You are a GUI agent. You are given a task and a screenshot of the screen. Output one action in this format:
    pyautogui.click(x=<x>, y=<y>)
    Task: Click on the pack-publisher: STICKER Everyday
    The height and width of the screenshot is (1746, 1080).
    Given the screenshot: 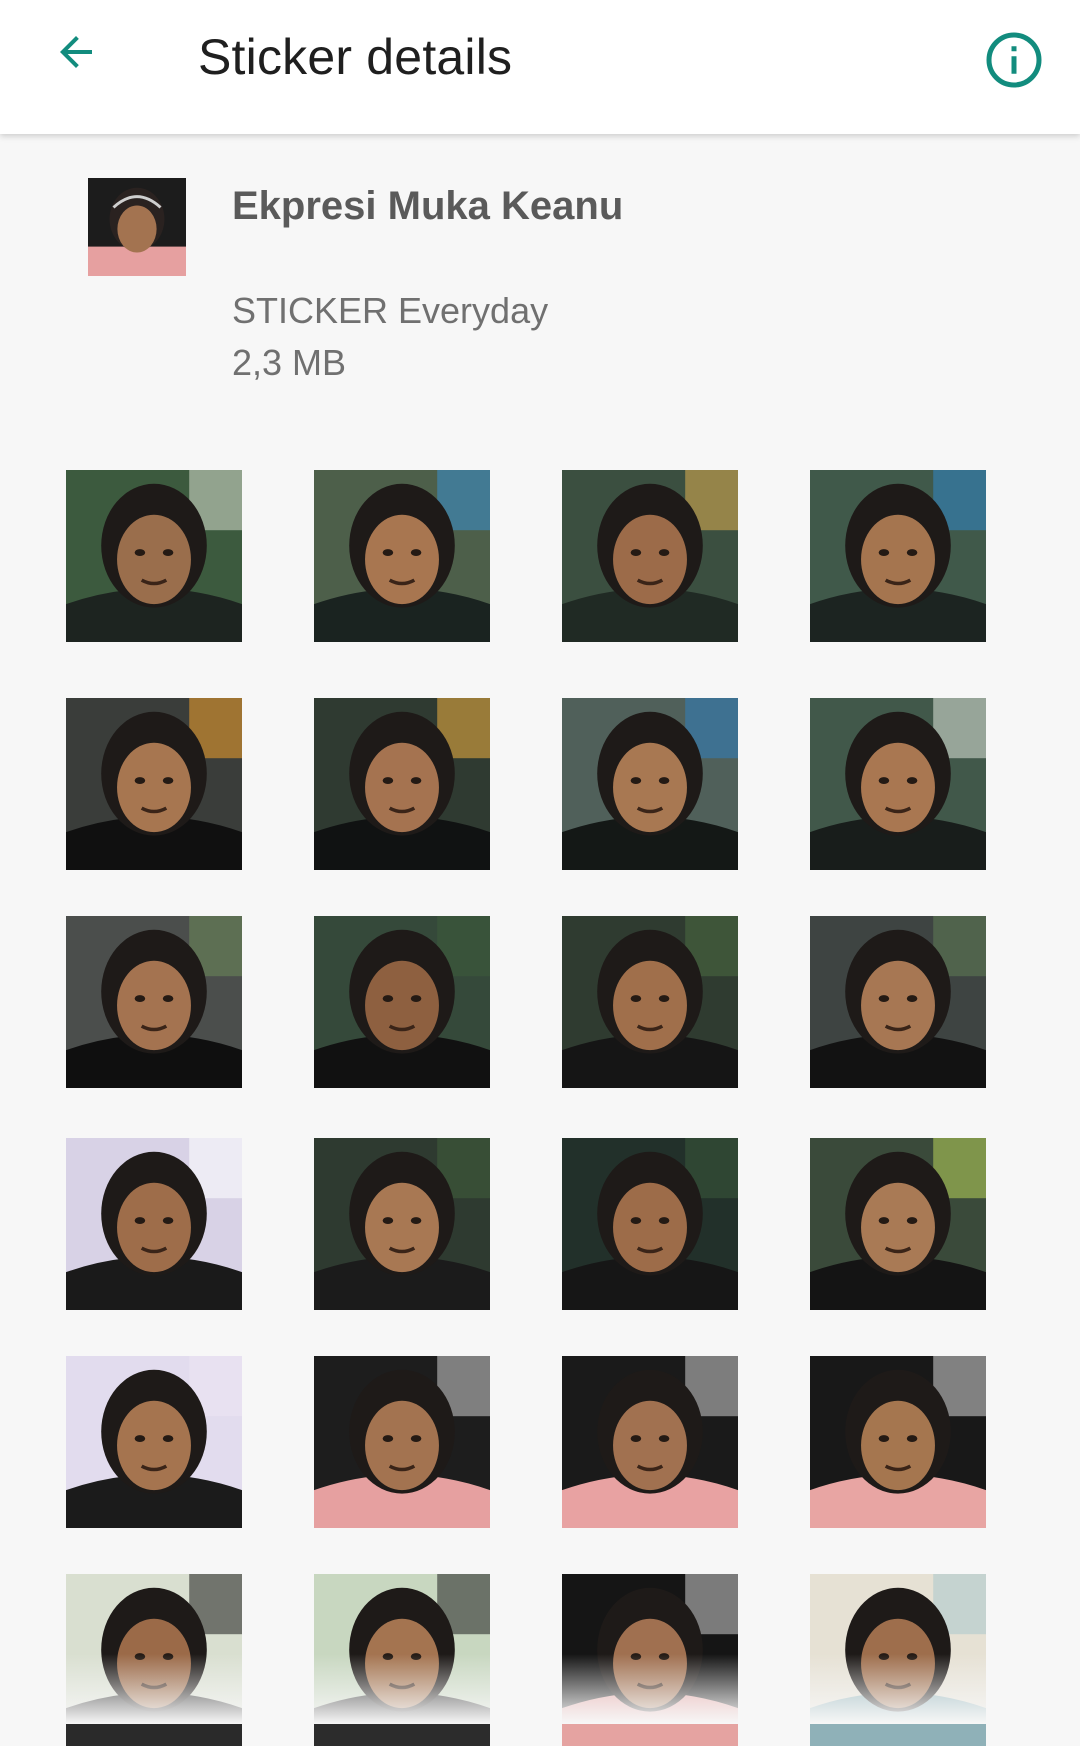 What is the action you would take?
    pyautogui.click(x=390, y=310)
    